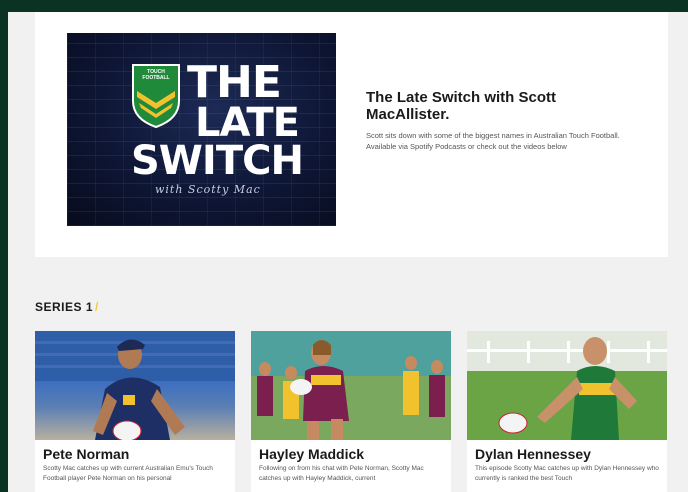 Image resolution: width=688 pixels, height=492 pixels. Describe the element at coordinates (208, 189) in the screenshot. I see `logo-script: with Scotty Mac` at that location.